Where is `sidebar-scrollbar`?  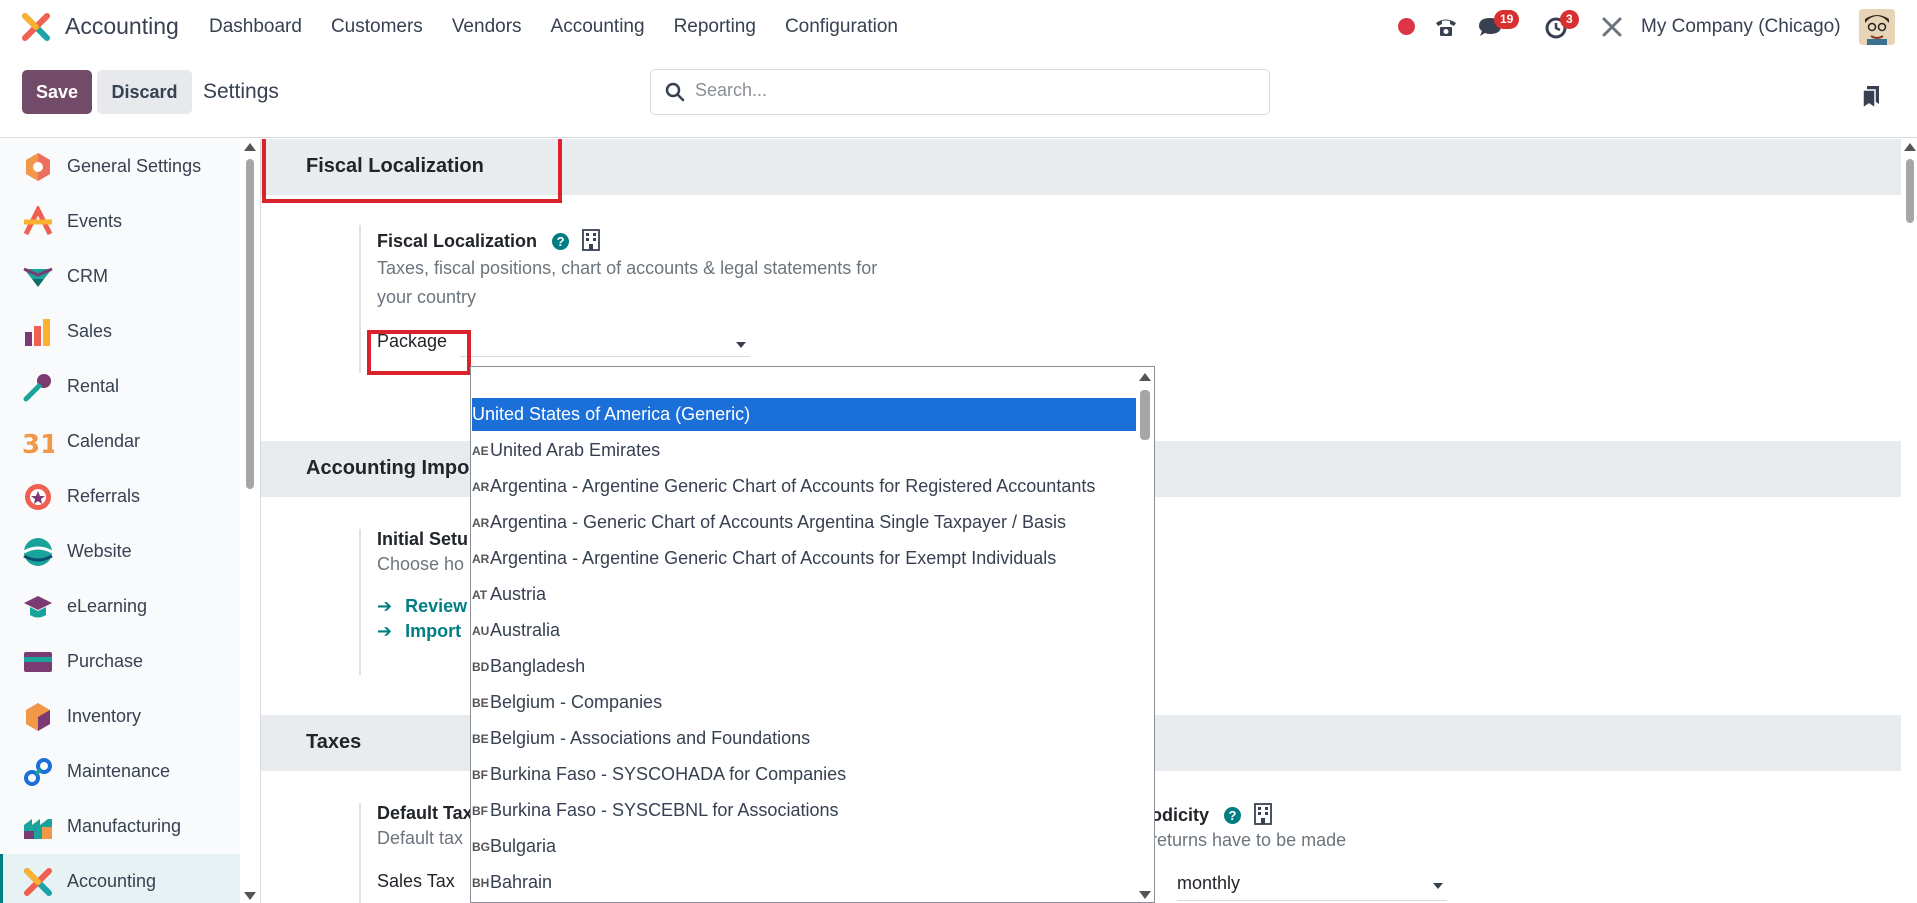
sidebar-scrollbar is located at coordinates (250, 521).